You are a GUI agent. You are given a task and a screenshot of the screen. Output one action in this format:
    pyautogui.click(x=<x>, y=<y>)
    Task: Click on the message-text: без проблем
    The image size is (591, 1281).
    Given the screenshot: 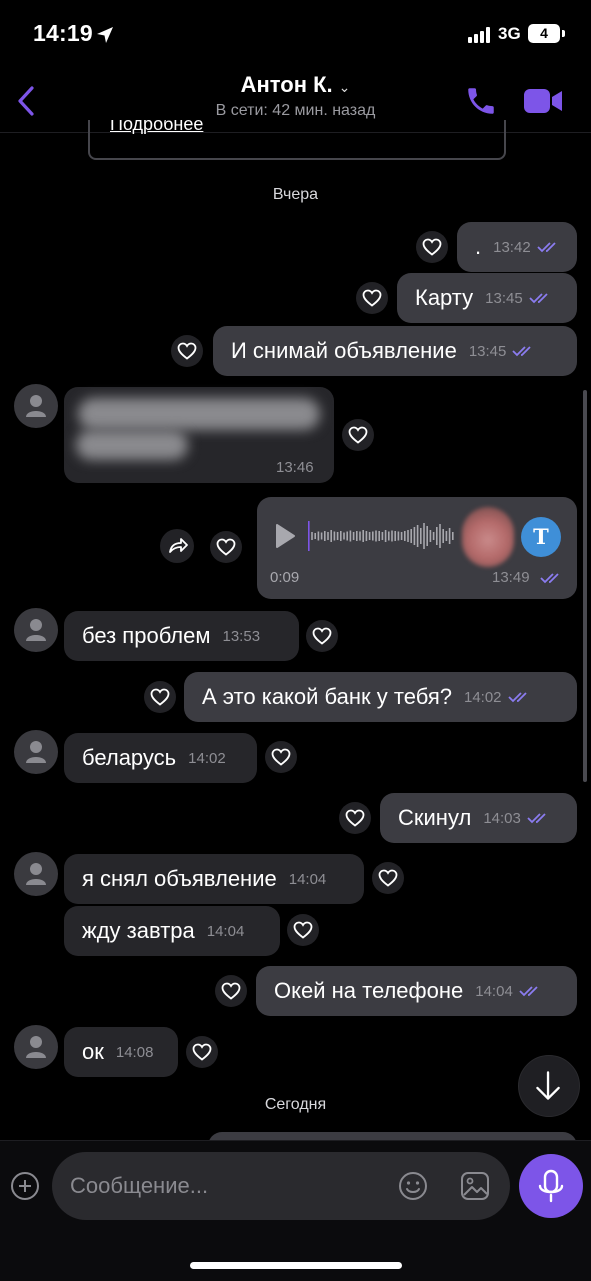 What is the action you would take?
    pyautogui.click(x=146, y=635)
    